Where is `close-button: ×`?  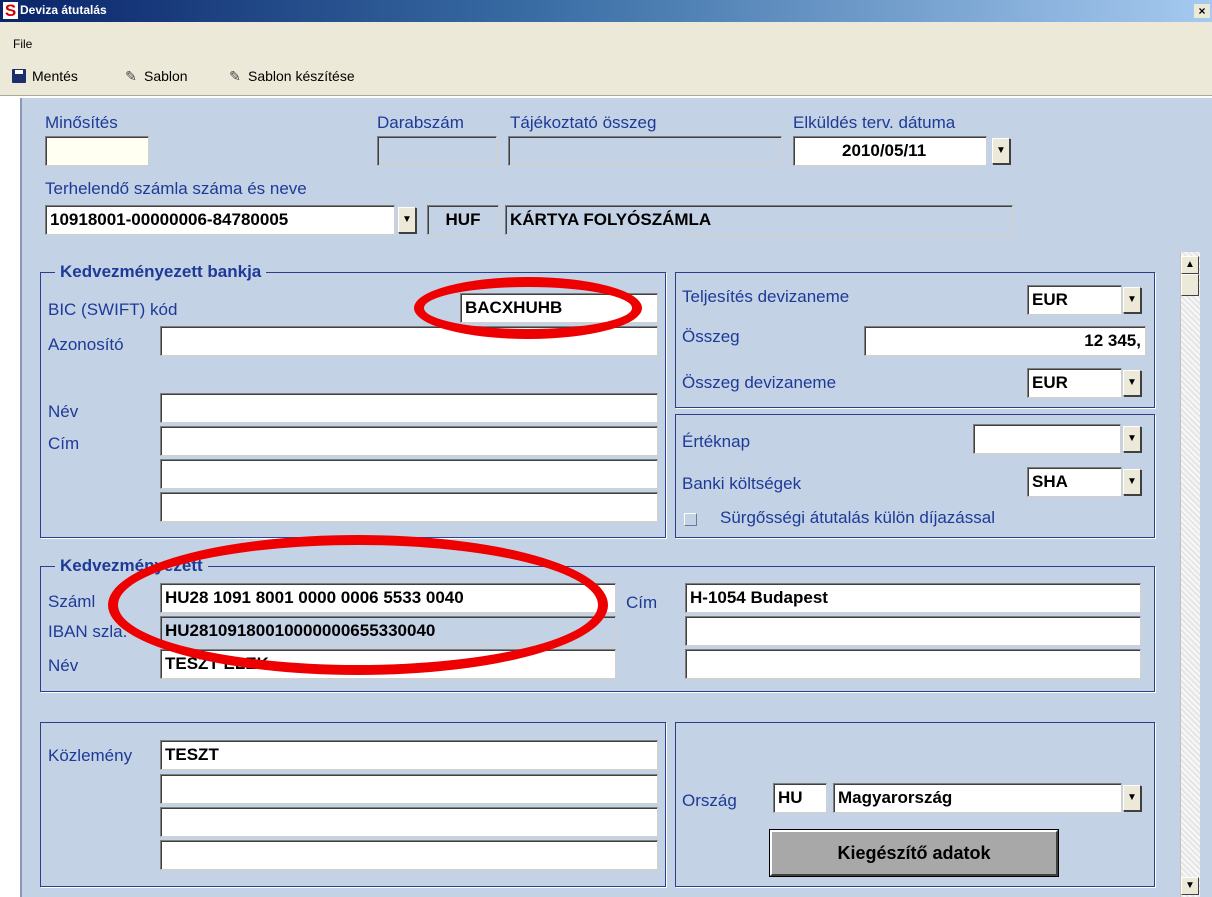
close-button: × is located at coordinates (1202, 11).